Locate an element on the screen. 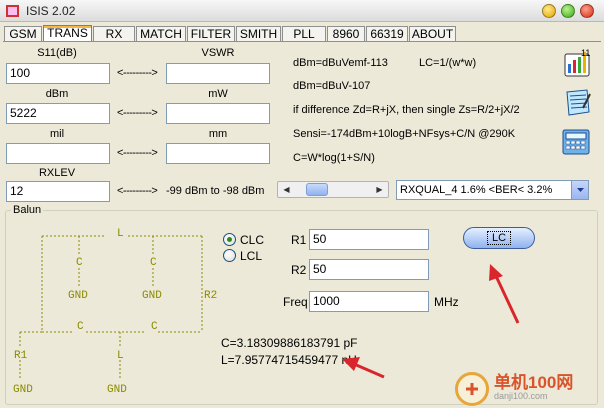  watermark-text: 单机100网 is located at coordinates (534, 382).